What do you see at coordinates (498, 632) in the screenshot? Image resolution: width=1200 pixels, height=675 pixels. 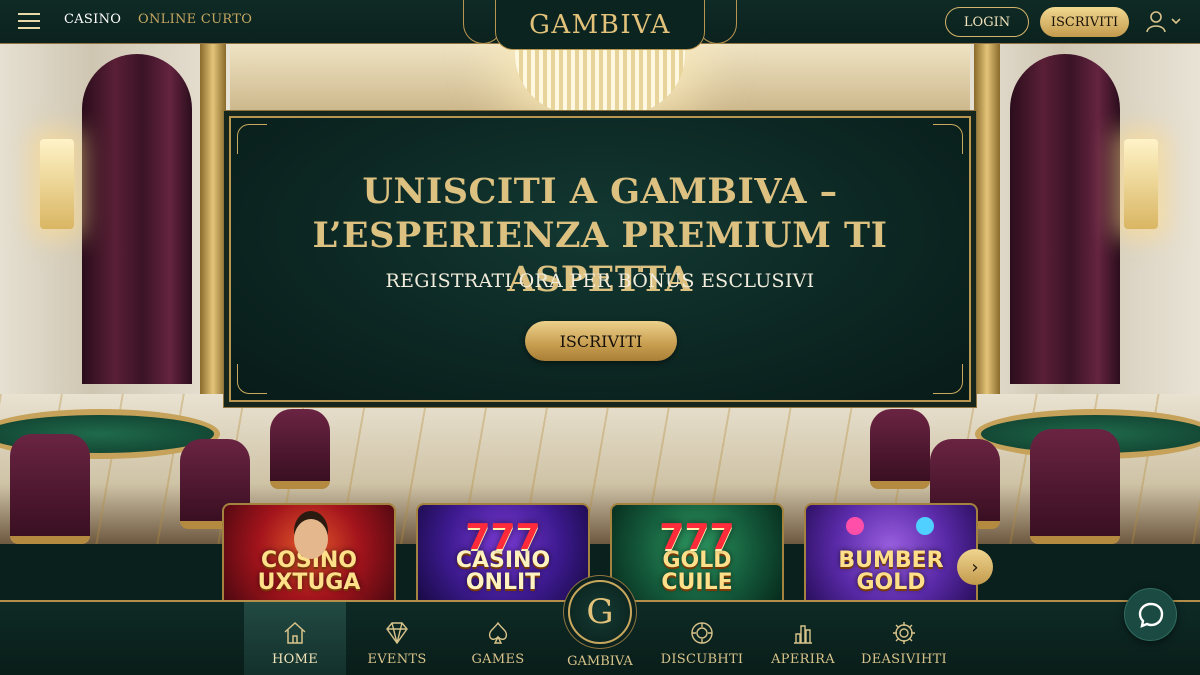 I see `spade-icon` at bounding box center [498, 632].